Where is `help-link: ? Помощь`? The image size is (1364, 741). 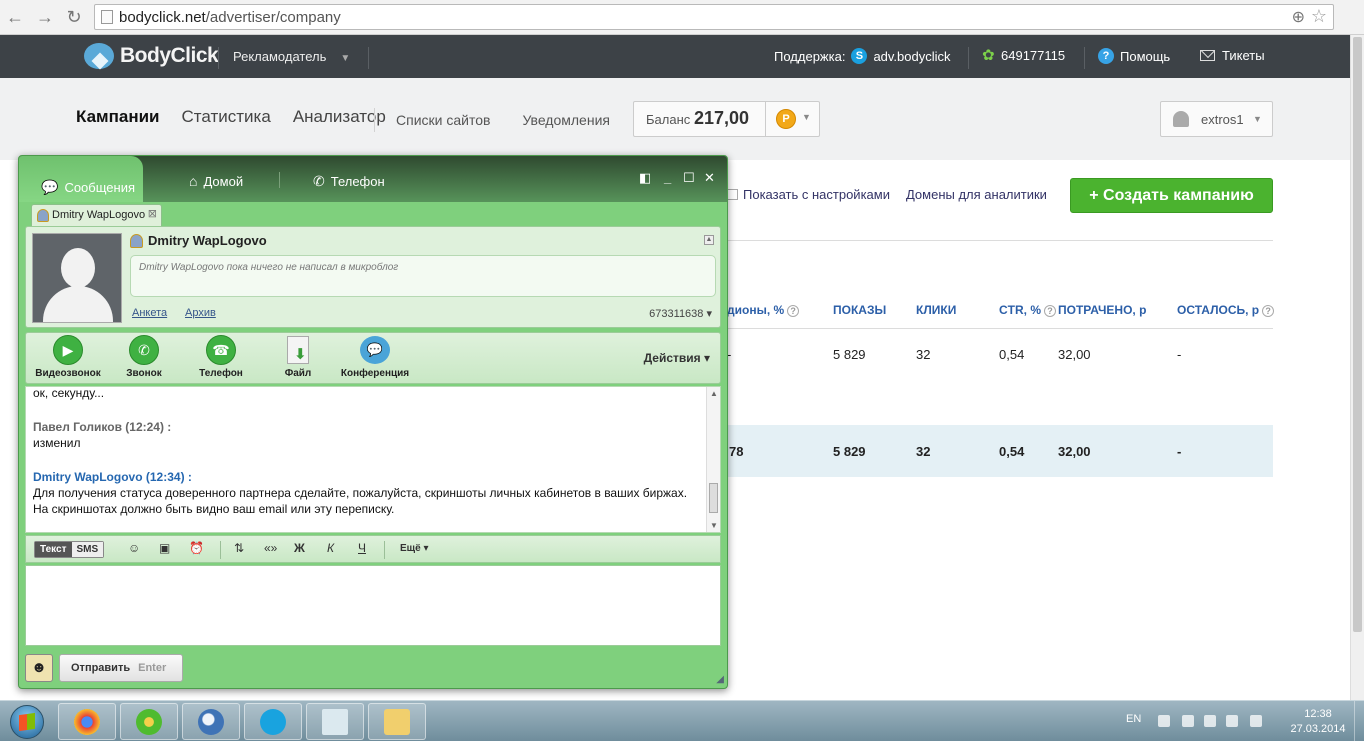 help-link: ? Помощь is located at coordinates (1134, 56).